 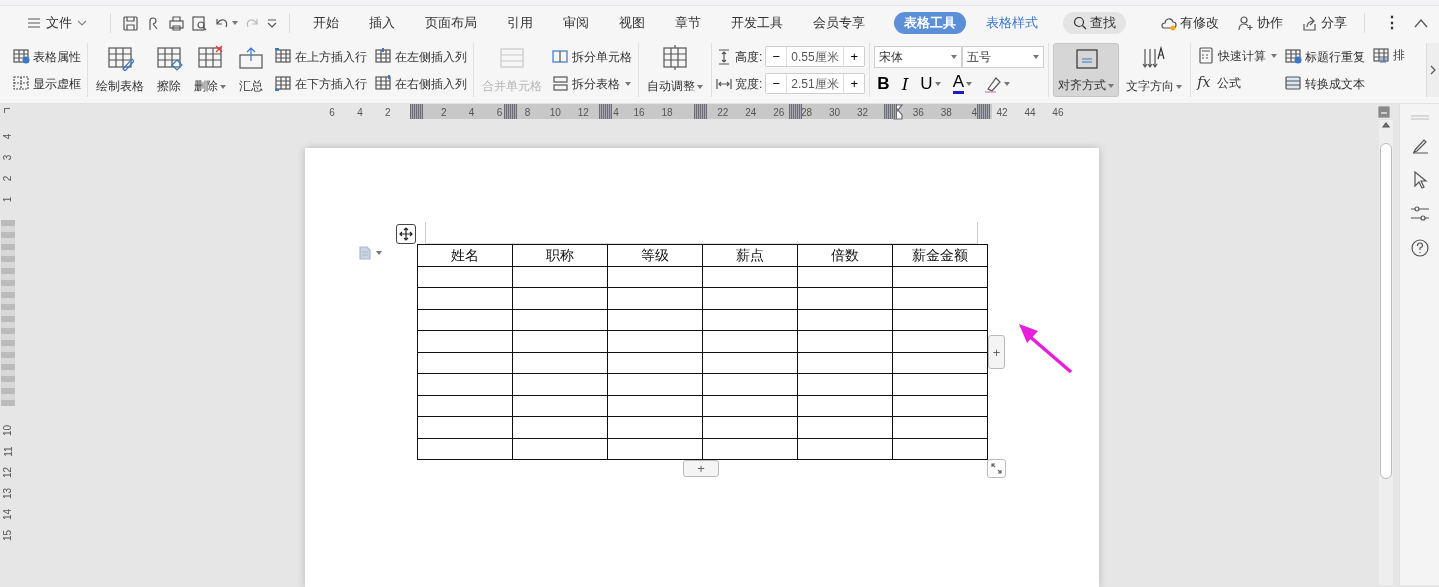 I want to click on ribbon-tab: 审阅, so click(x=576, y=23).